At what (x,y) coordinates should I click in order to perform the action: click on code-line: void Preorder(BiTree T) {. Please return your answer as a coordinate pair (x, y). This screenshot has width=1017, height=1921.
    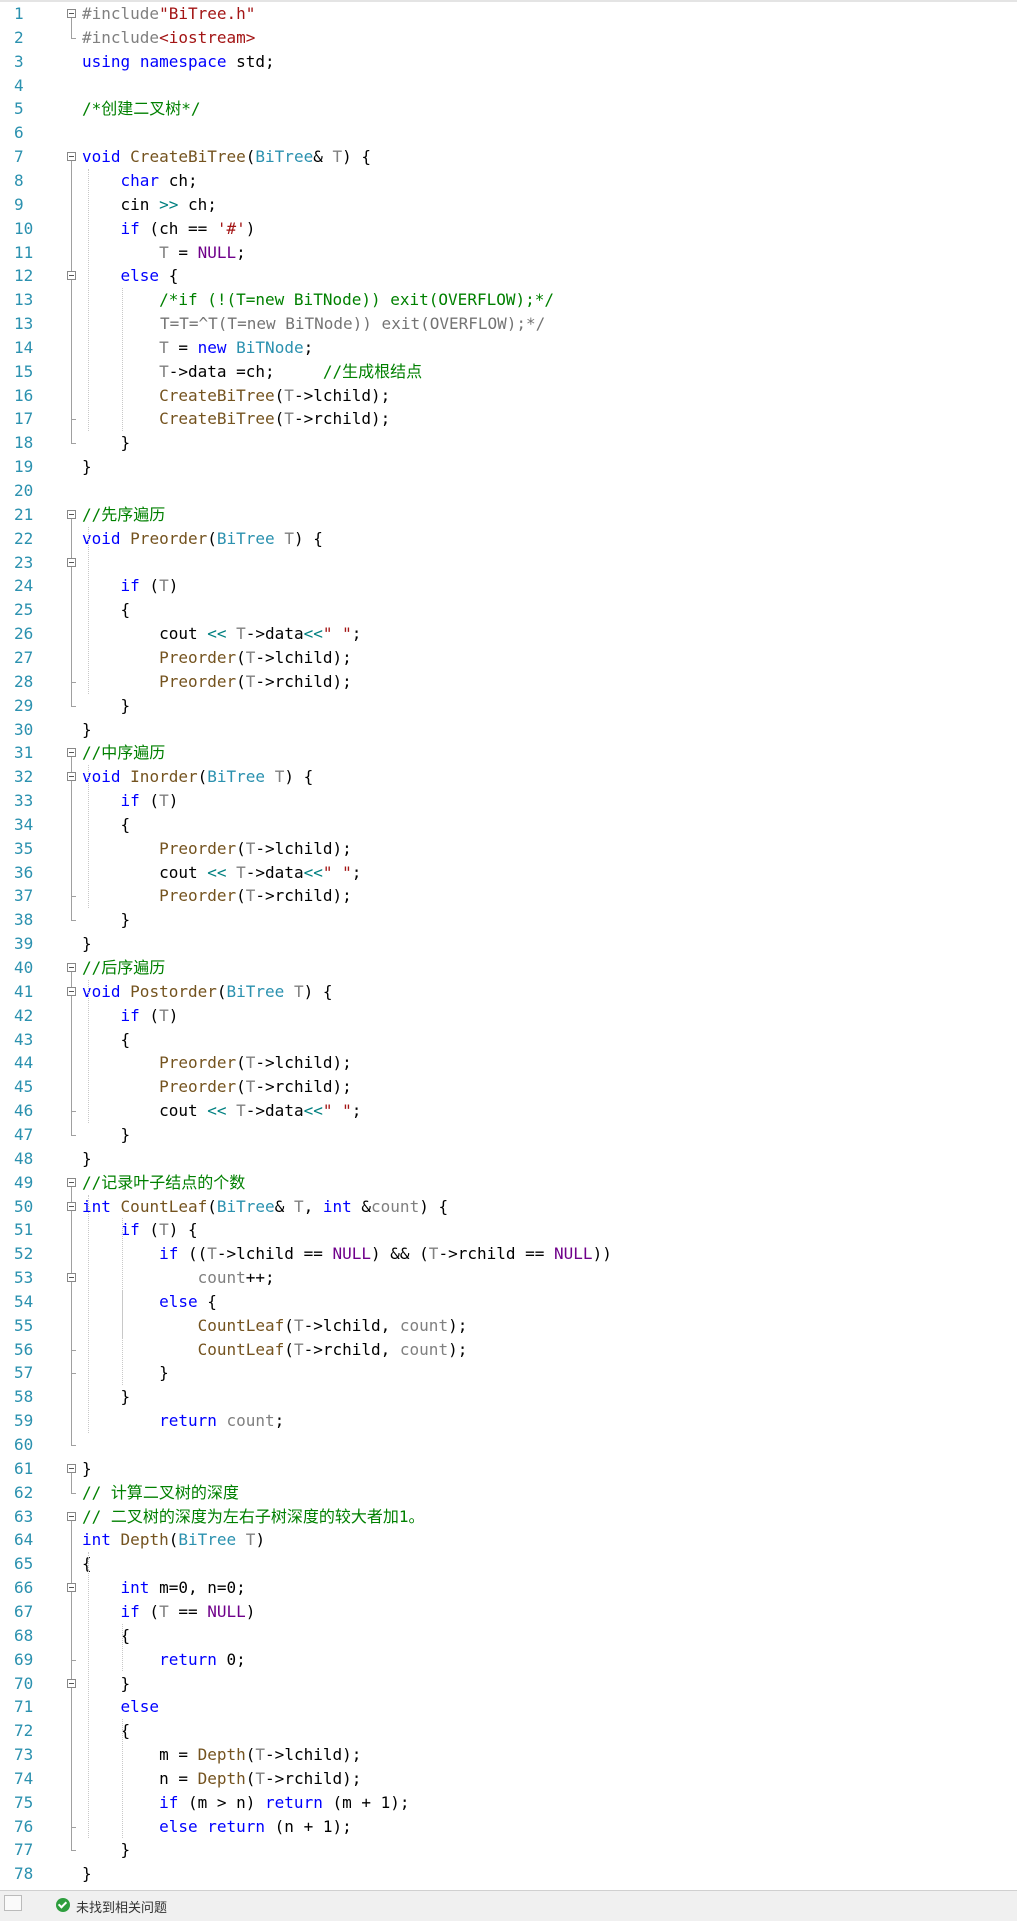
    Looking at the image, I should click on (202, 539).